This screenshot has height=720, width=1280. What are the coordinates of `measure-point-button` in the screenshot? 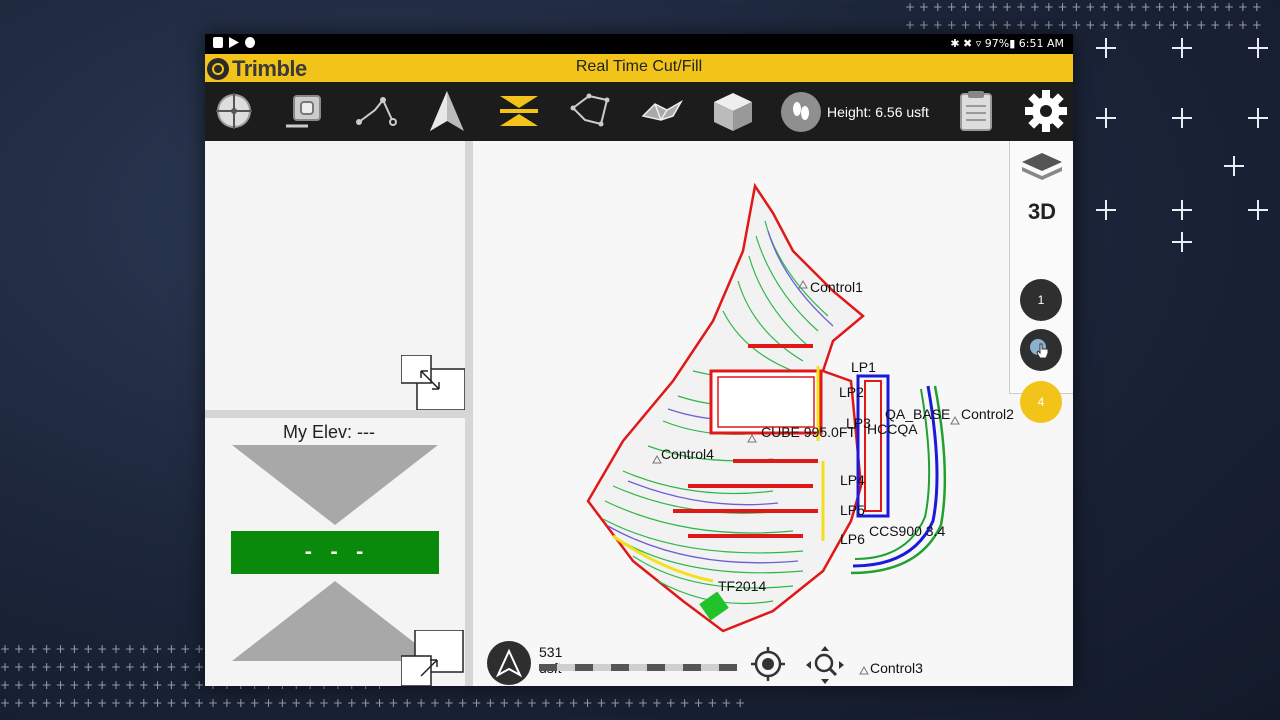 It's located at (234, 111).